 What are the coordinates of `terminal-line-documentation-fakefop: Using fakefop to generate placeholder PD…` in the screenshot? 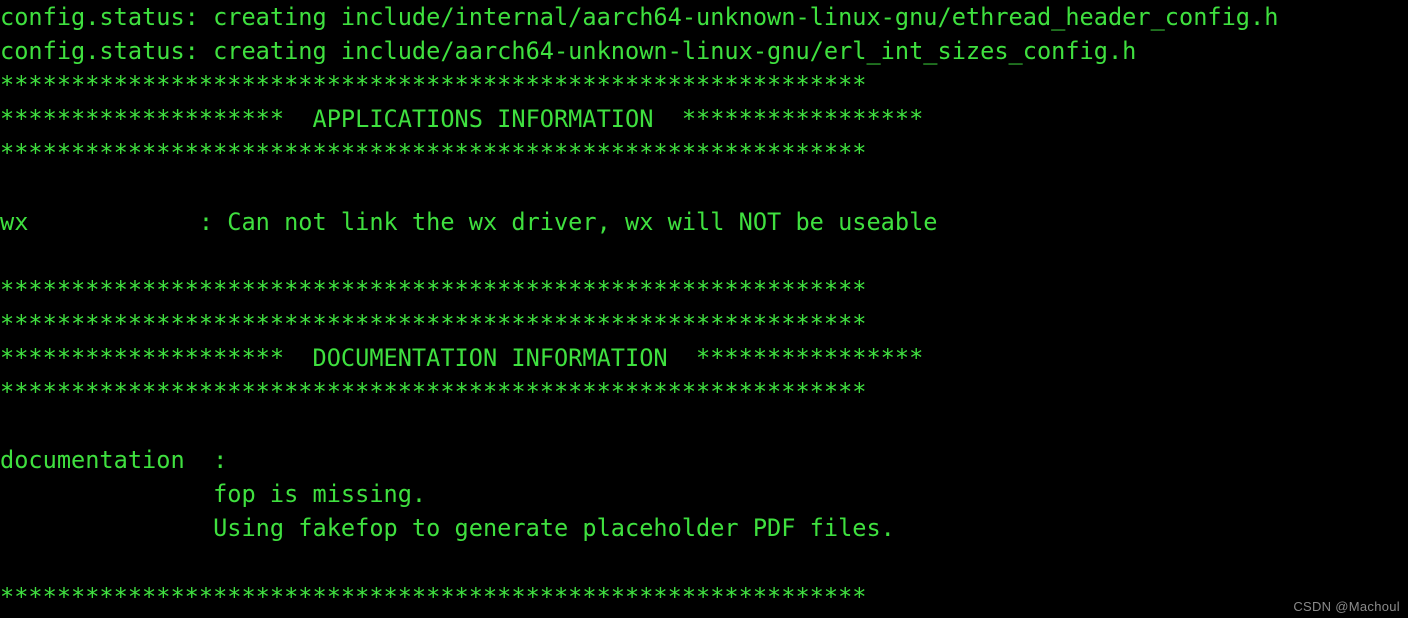 It's located at (447, 528).